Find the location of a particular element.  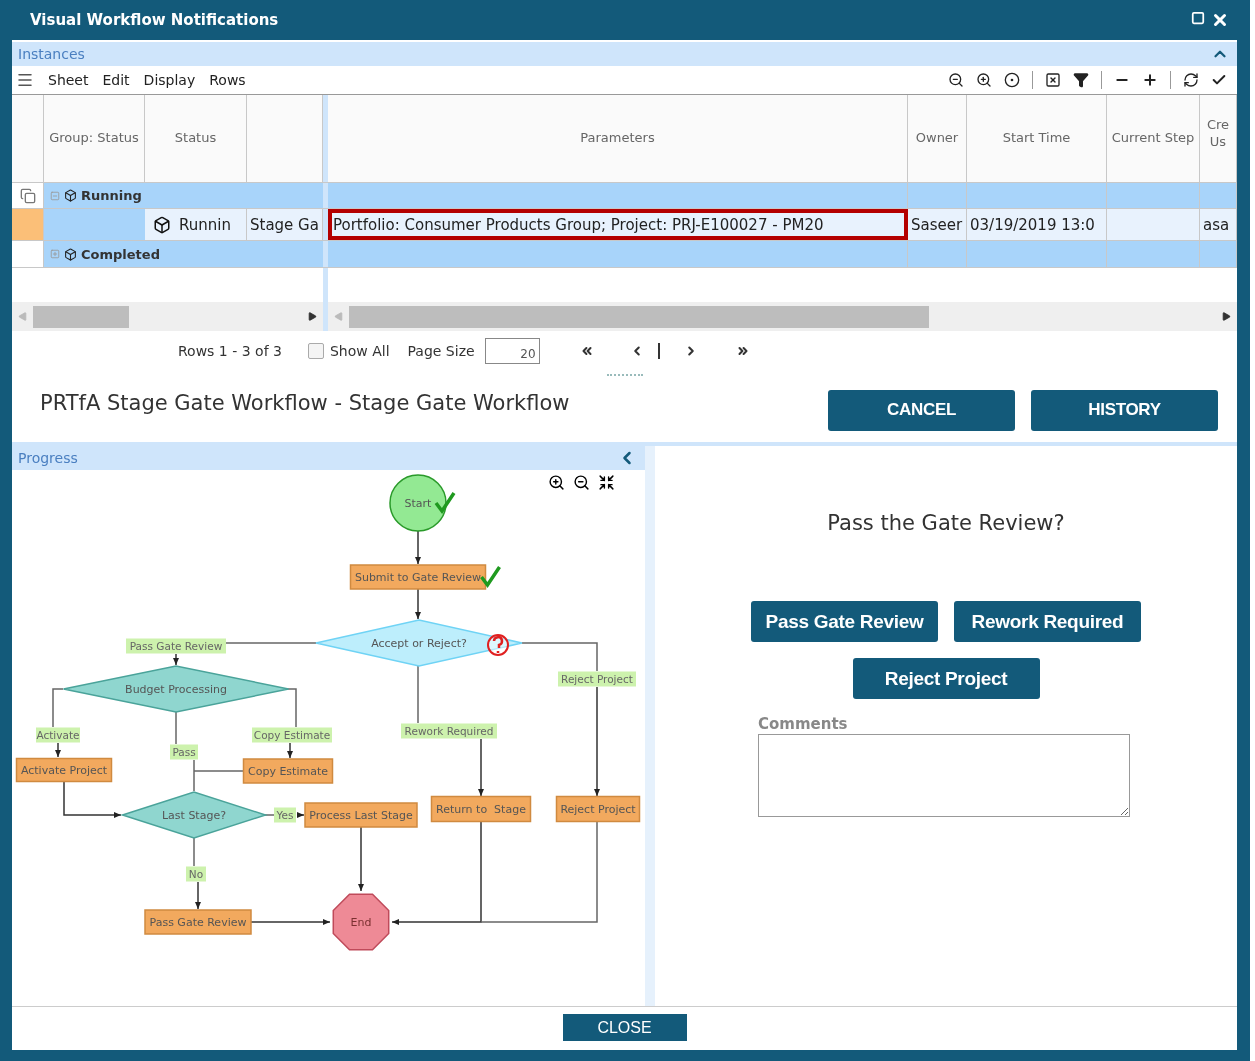

edge-label: Yes is located at coordinates (285, 815).